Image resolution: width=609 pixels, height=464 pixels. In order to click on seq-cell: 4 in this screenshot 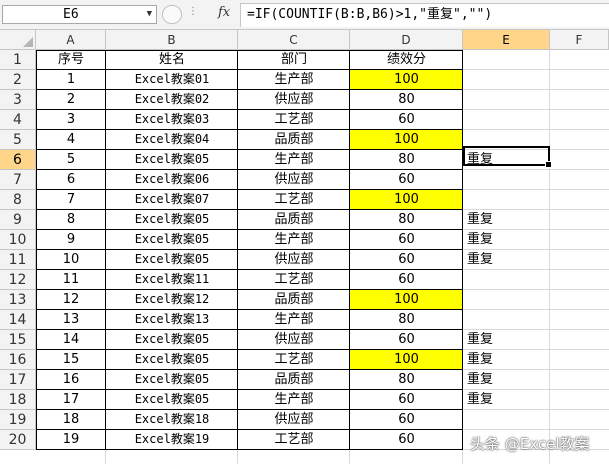, I will do `click(71, 140)`.